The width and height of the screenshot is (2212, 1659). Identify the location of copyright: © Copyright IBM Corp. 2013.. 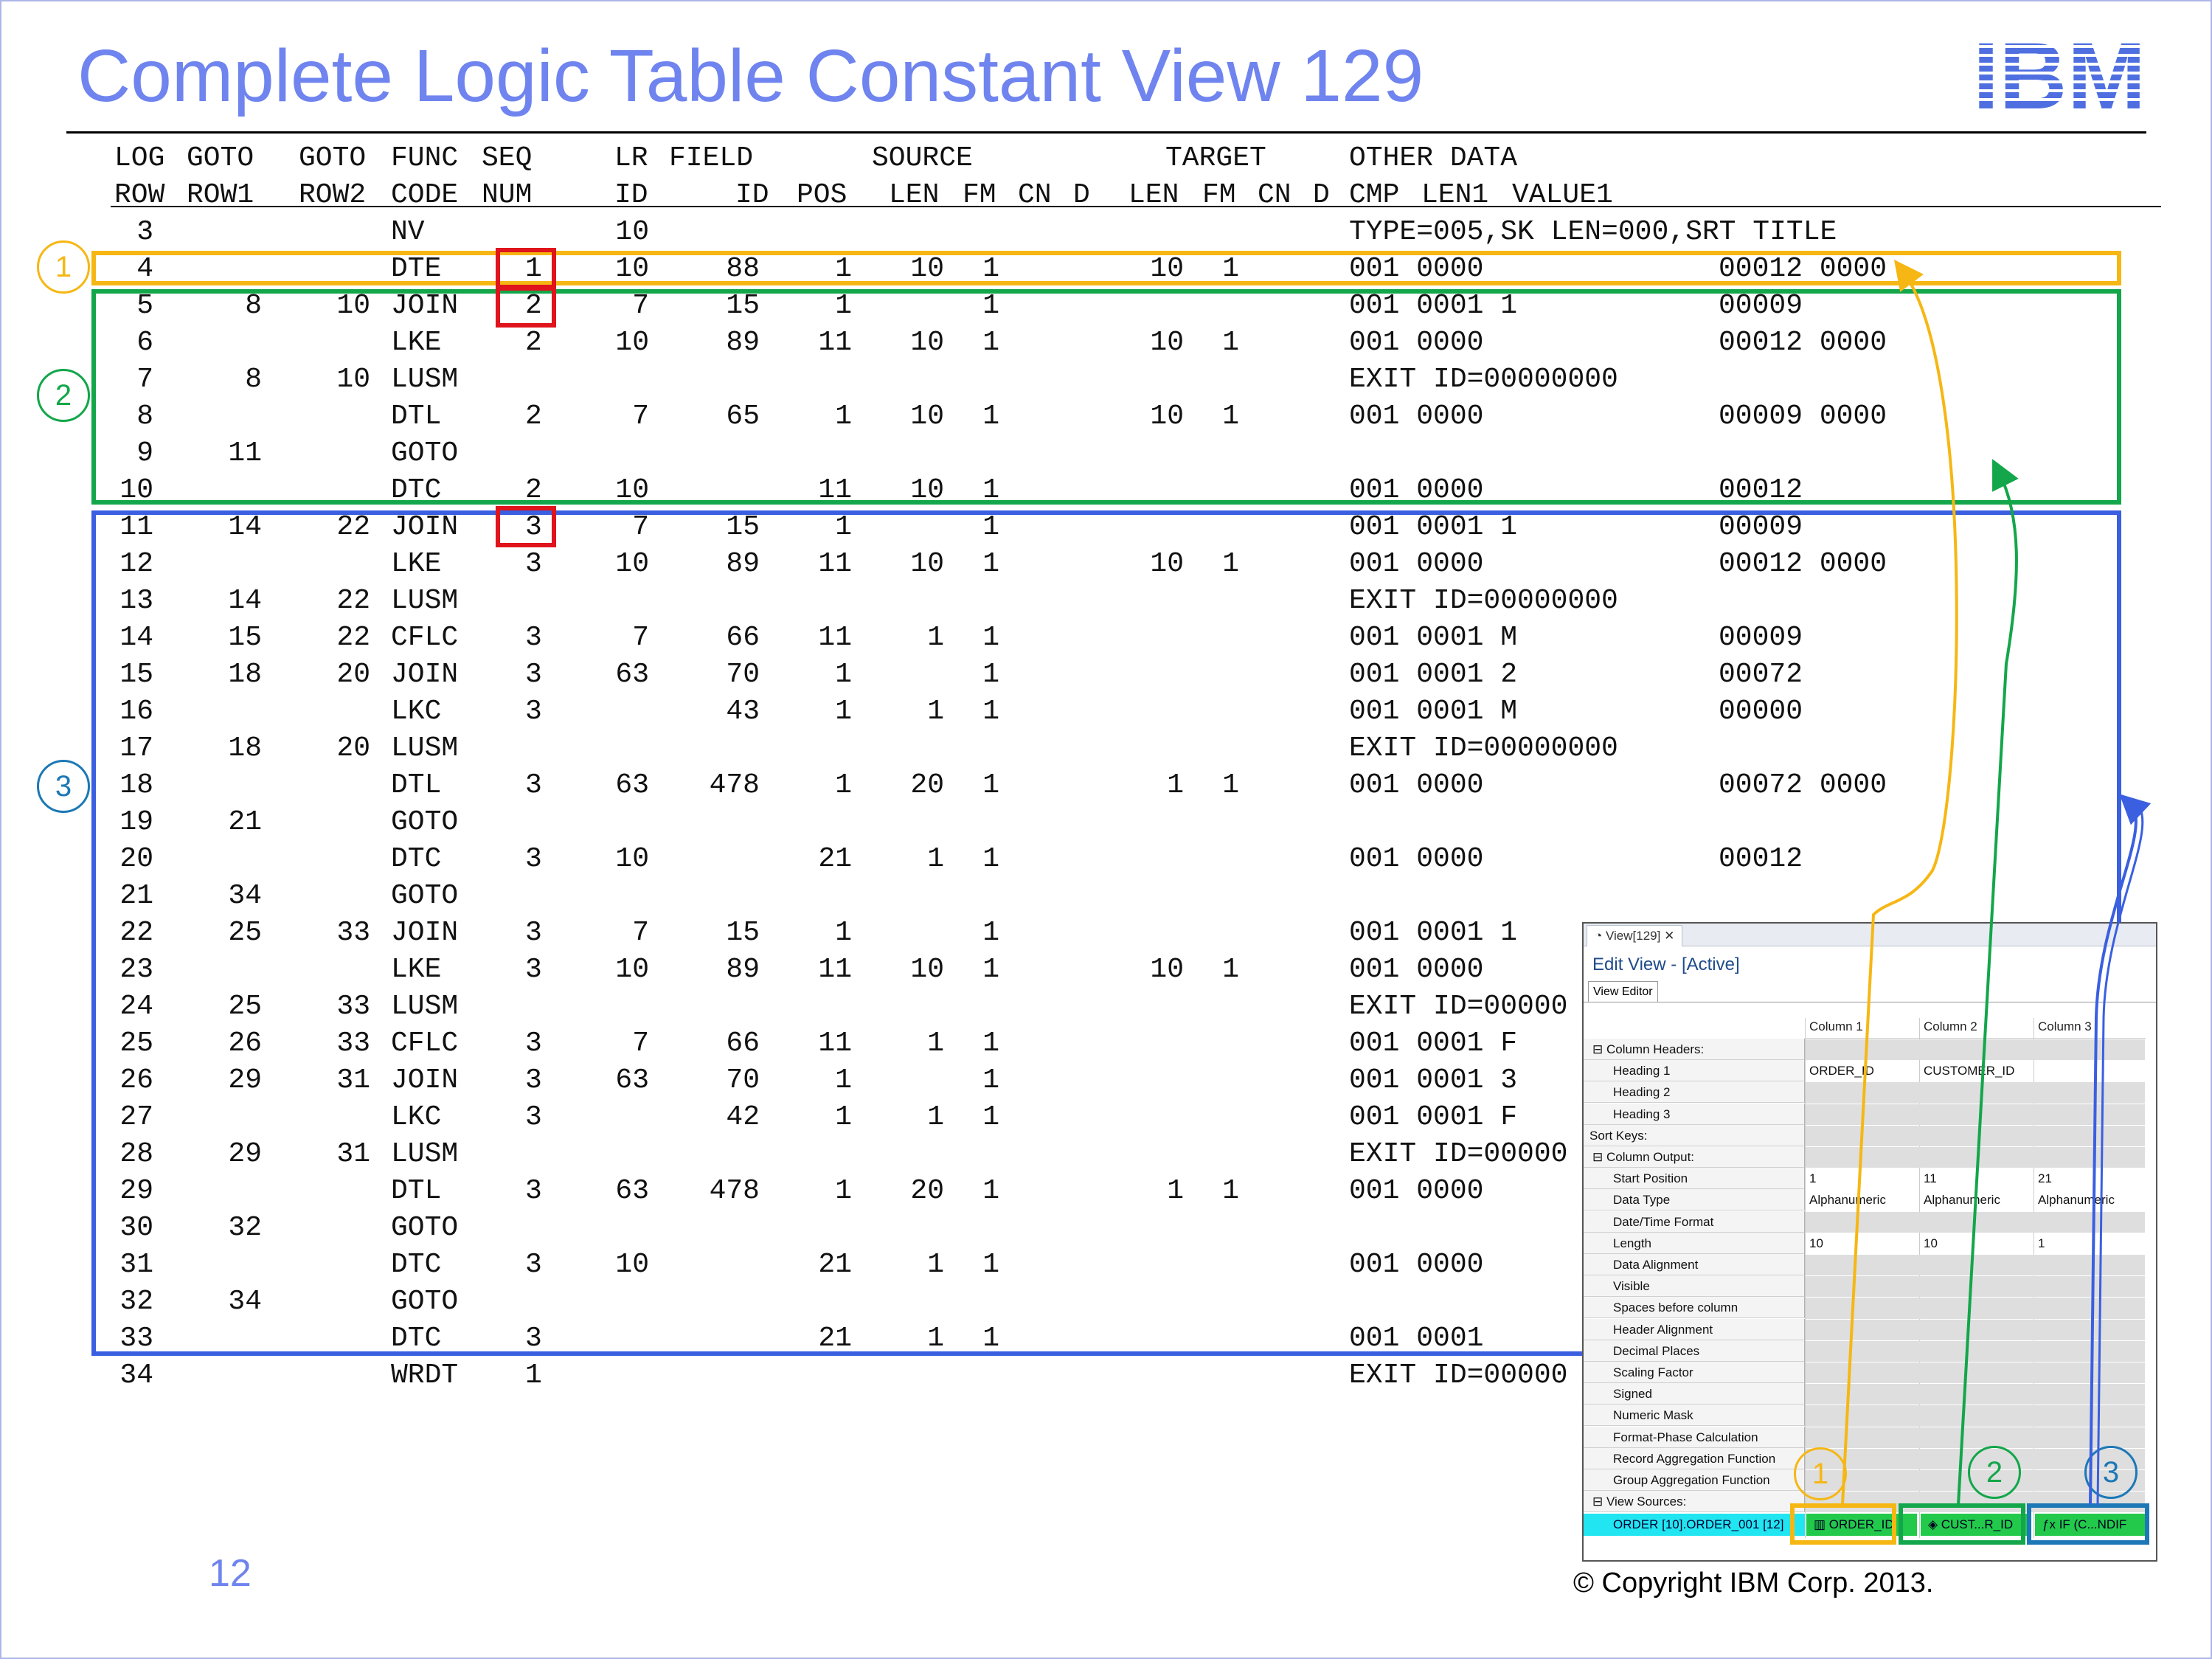
(1753, 1583).